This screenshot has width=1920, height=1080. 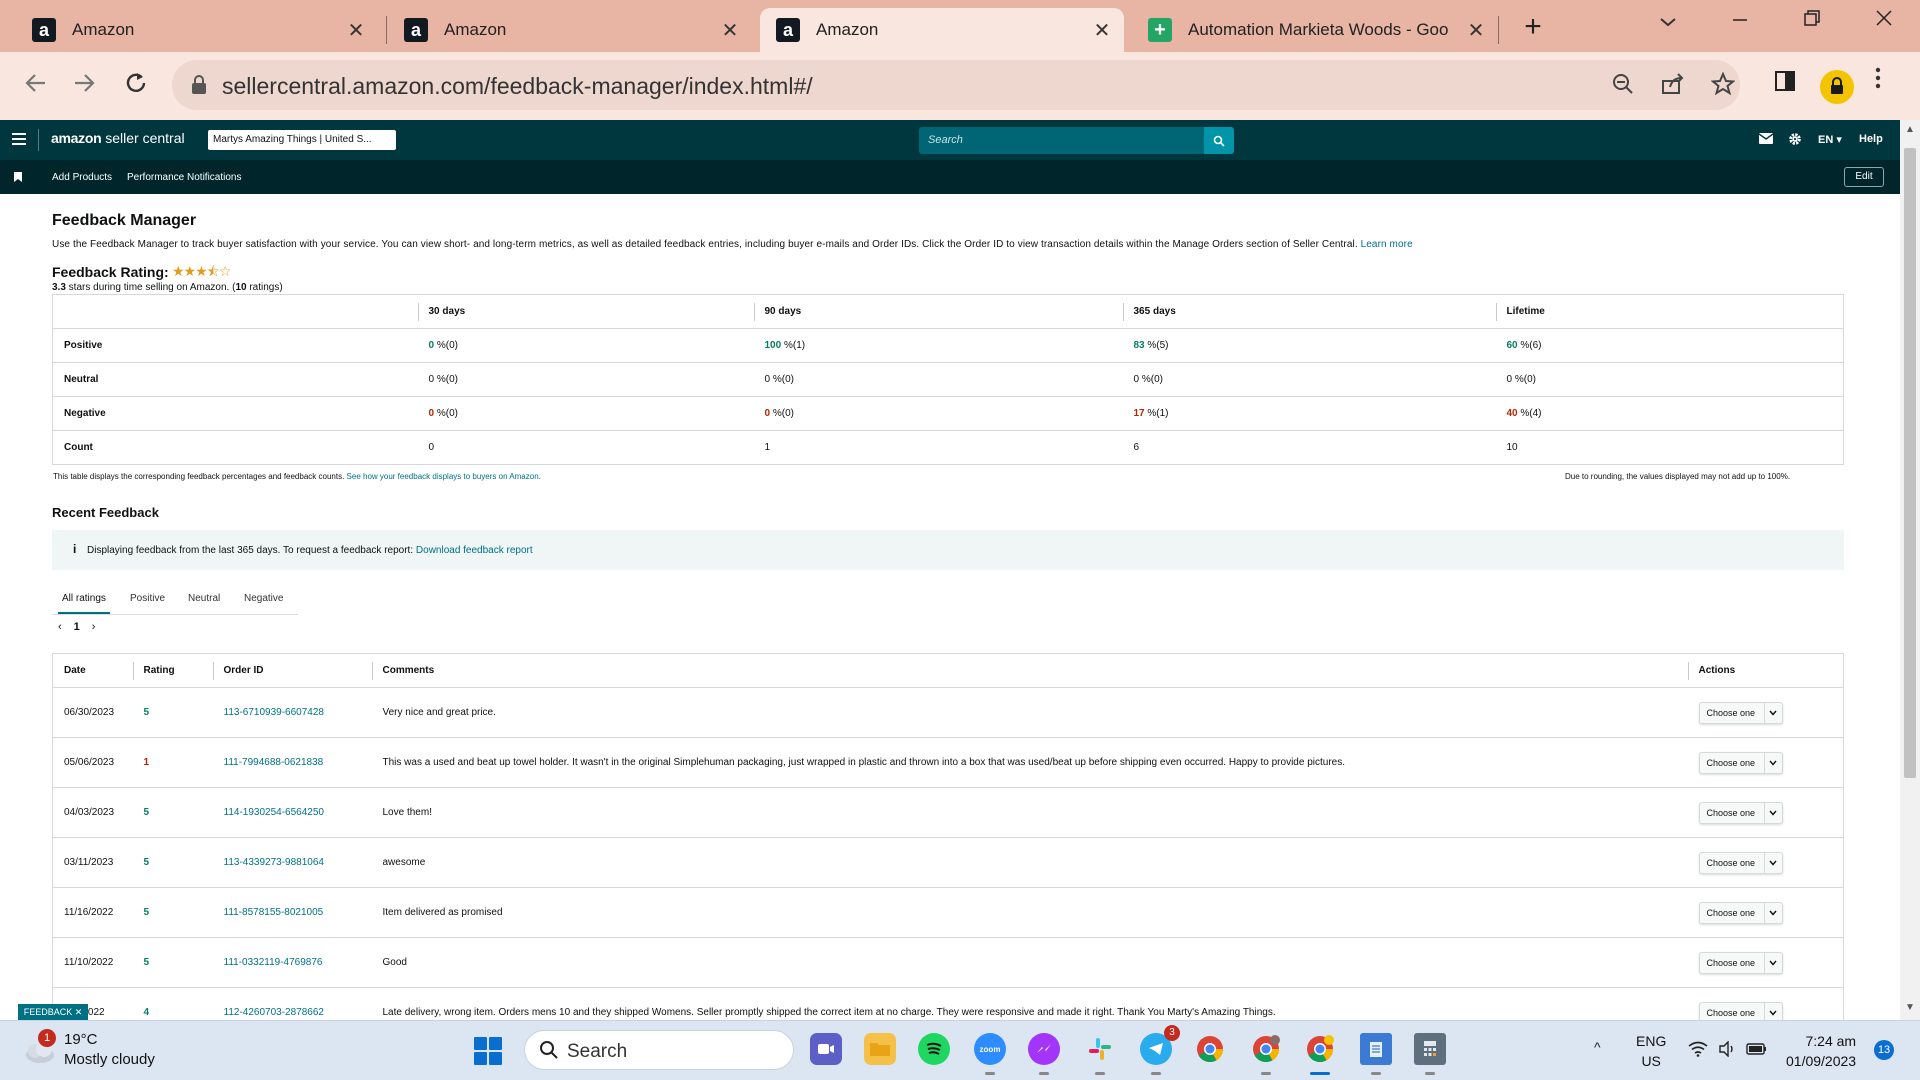 What do you see at coordinates (1821, 1051) in the screenshot?
I see `system-clock: 7:24 am 01/09/2023` at bounding box center [1821, 1051].